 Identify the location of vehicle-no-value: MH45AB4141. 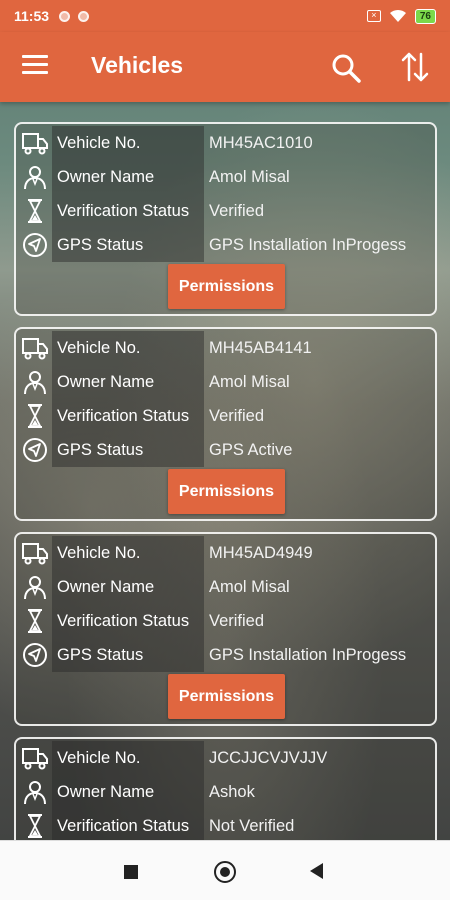
(260, 348).